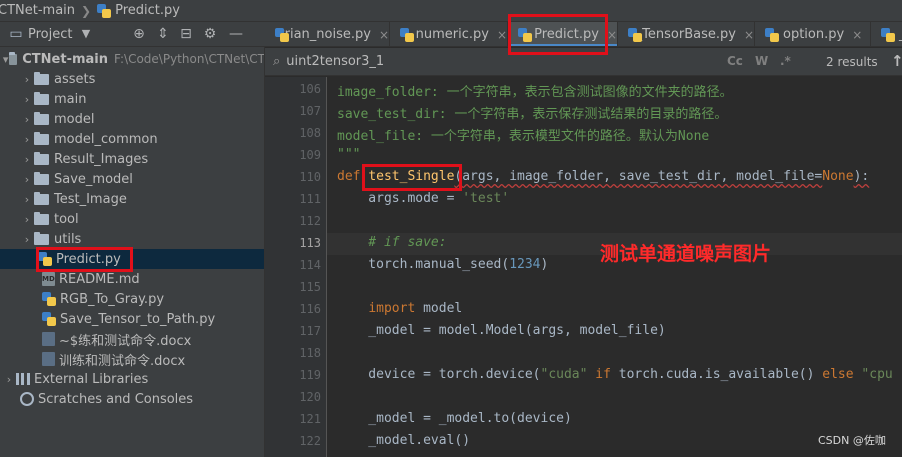  What do you see at coordinates (70, 99) in the screenshot?
I see `tree-item-label: main` at bounding box center [70, 99].